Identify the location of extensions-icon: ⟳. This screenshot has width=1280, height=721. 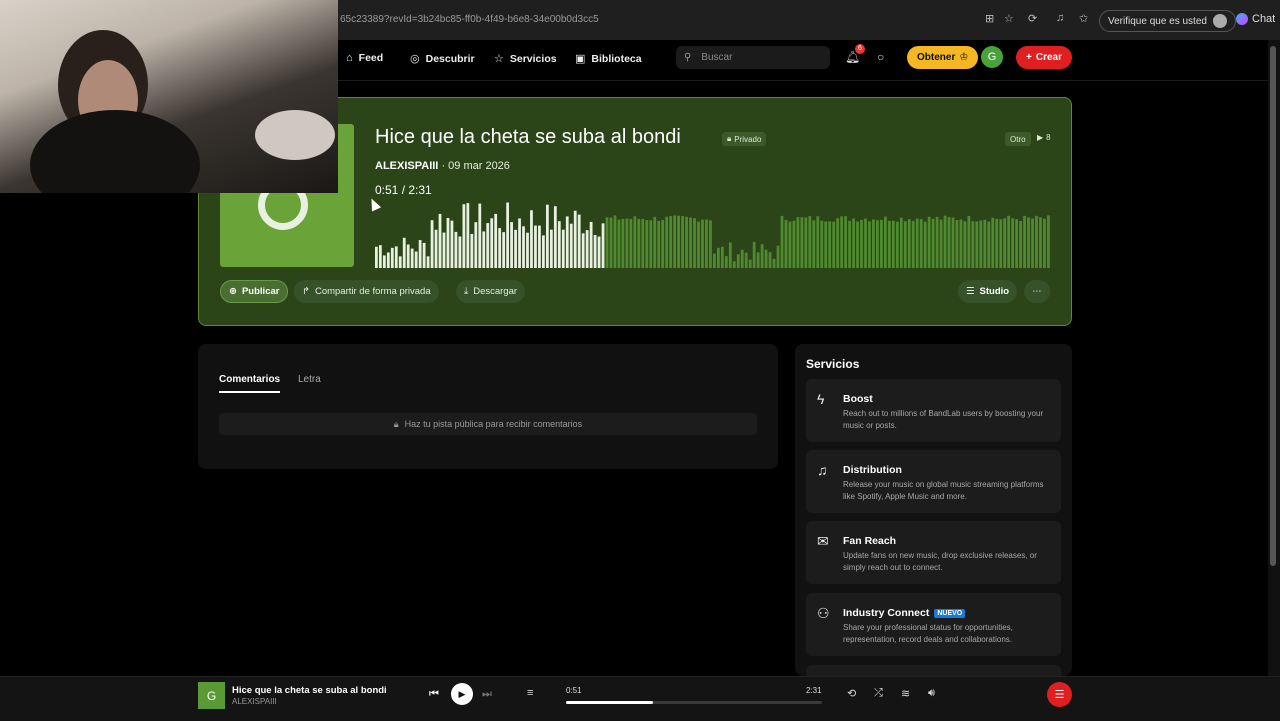
(1032, 18).